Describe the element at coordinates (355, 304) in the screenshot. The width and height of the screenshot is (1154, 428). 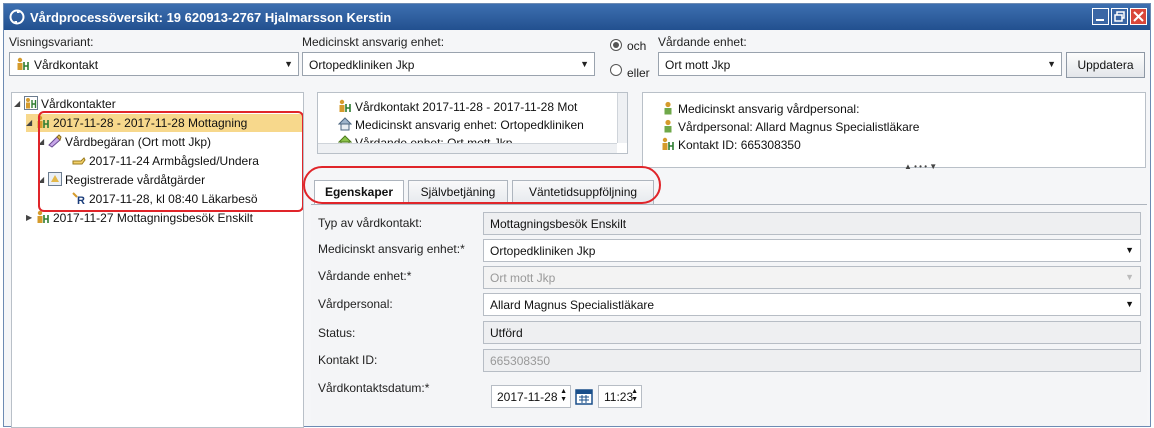
I see `vardpersonal-label: Vårdpersonal:` at that location.